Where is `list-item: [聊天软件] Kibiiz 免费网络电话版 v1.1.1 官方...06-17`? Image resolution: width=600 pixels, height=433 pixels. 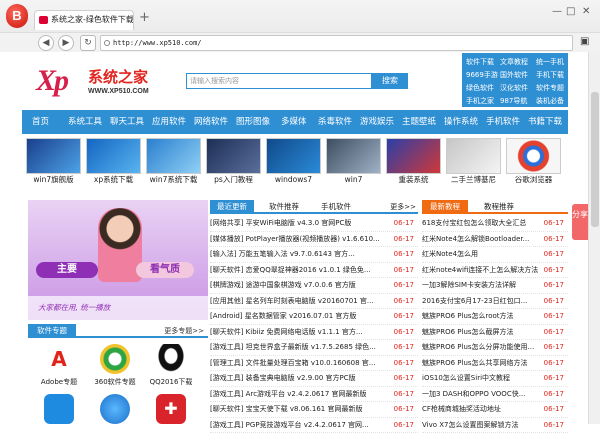 list-item: [聊天软件] Kibiiz 免费网络电话版 v1.1.1 官方...06-17 is located at coordinates (314, 333).